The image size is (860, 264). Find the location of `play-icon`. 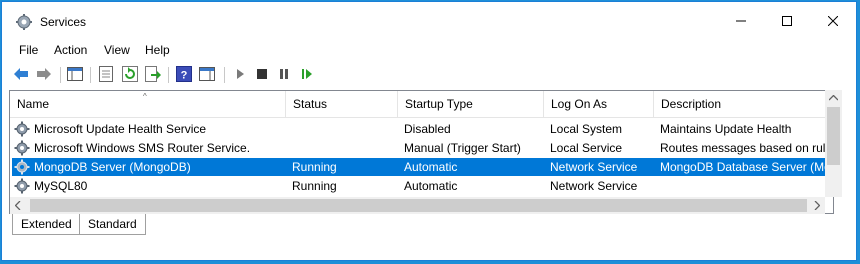

play-icon is located at coordinates (240, 74).